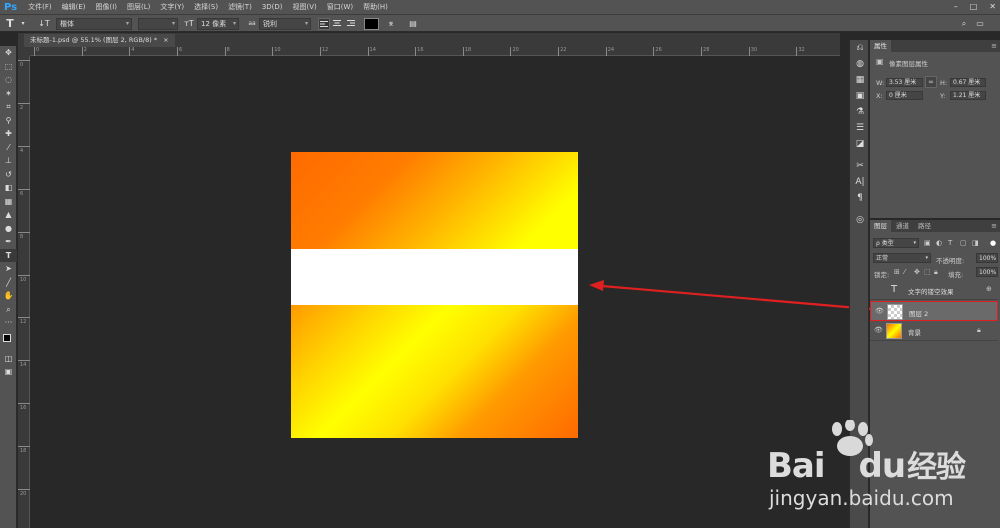 The width and height of the screenshot is (1000, 528). Describe the element at coordinates (860, 96) in the screenshot. I see `styles-panel-icon: ▣` at that location.